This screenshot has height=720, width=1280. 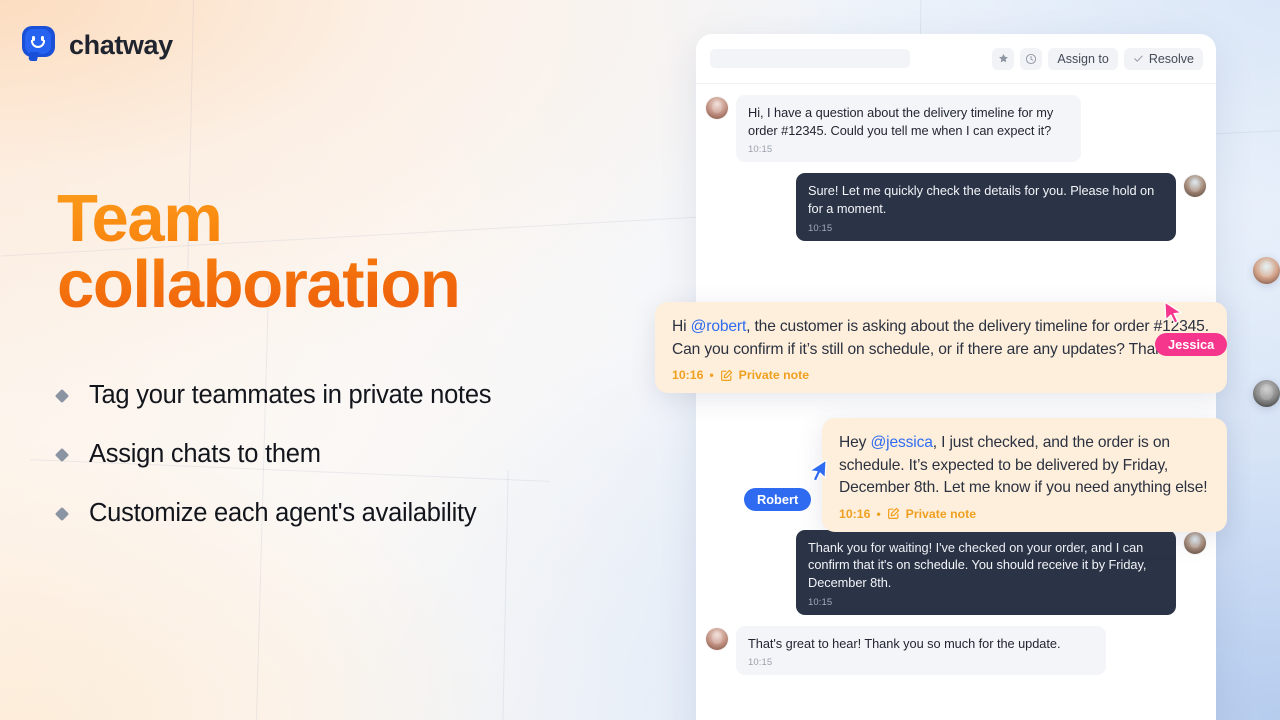 What do you see at coordinates (901, 442) in the screenshot?
I see `mention-jessica: @jessica` at bounding box center [901, 442].